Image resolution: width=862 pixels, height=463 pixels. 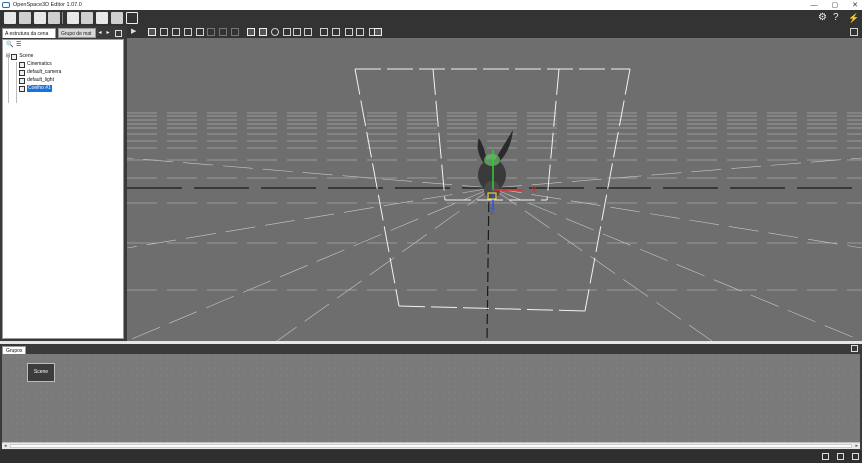 What do you see at coordinates (22, 72) in the screenshot?
I see `camera-icon` at bounding box center [22, 72].